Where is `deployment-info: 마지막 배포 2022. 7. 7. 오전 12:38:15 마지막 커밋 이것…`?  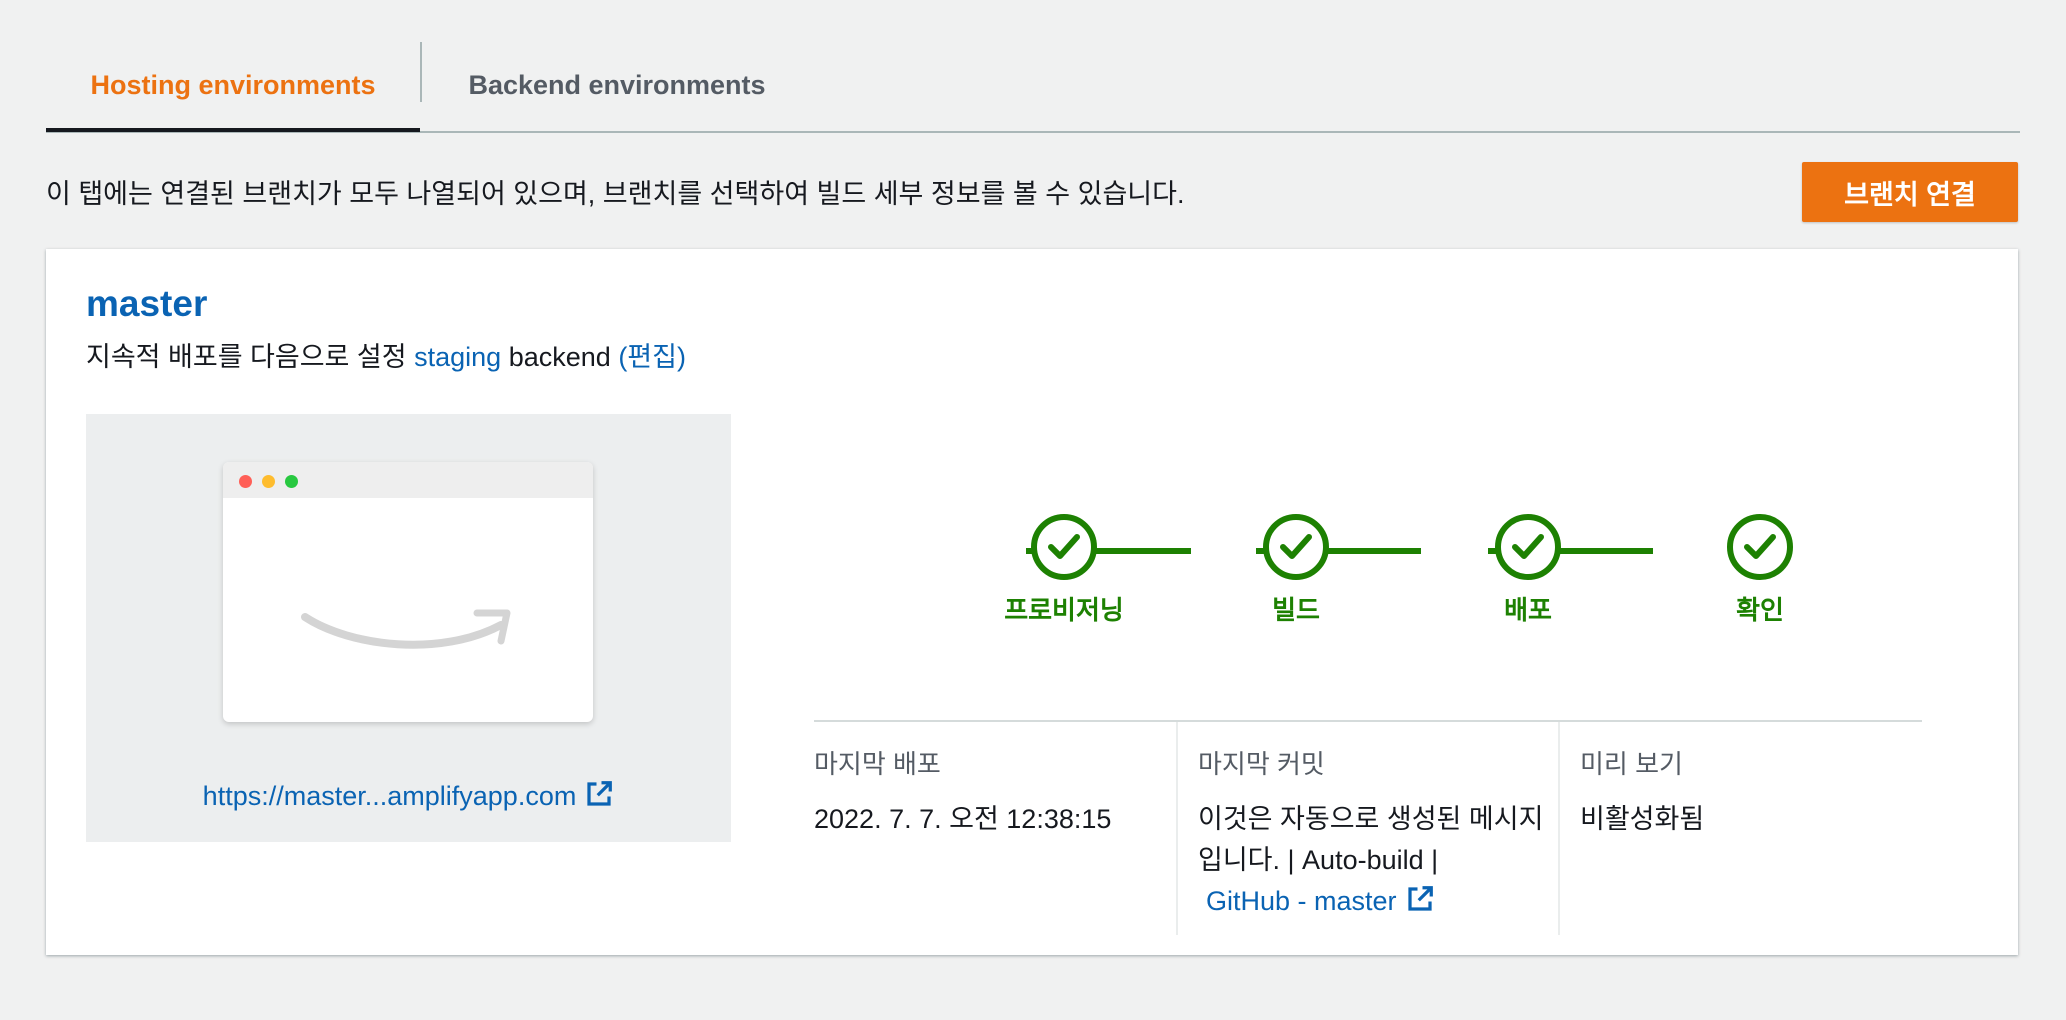
deployment-info: 마지막 배포 2022. 7. 7. 오전 12:38:15 마지막 커밋 이것… is located at coordinates (1368, 827).